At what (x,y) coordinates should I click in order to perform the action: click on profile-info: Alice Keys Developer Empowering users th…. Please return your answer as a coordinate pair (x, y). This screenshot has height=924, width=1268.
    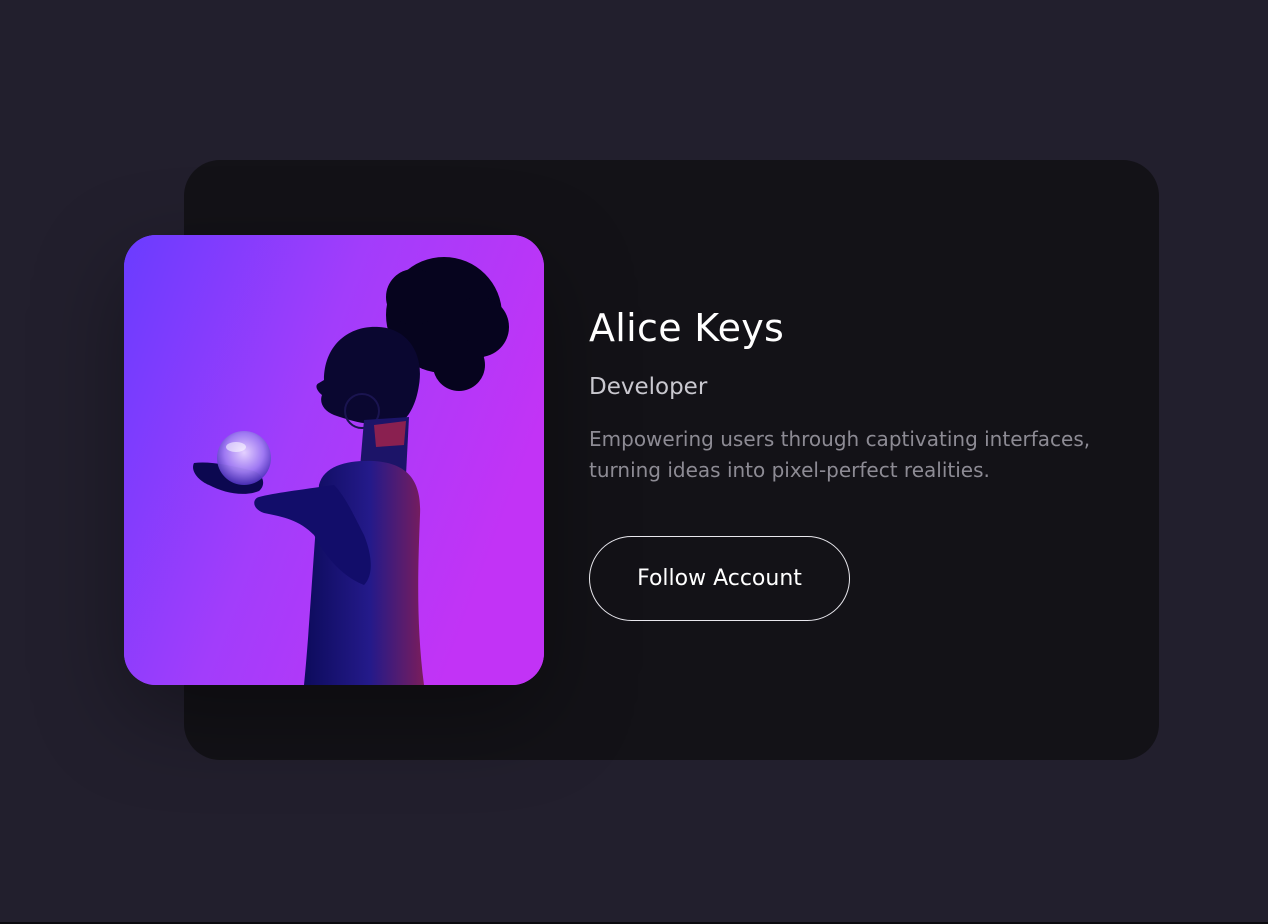
    Looking at the image, I should click on (869, 393).